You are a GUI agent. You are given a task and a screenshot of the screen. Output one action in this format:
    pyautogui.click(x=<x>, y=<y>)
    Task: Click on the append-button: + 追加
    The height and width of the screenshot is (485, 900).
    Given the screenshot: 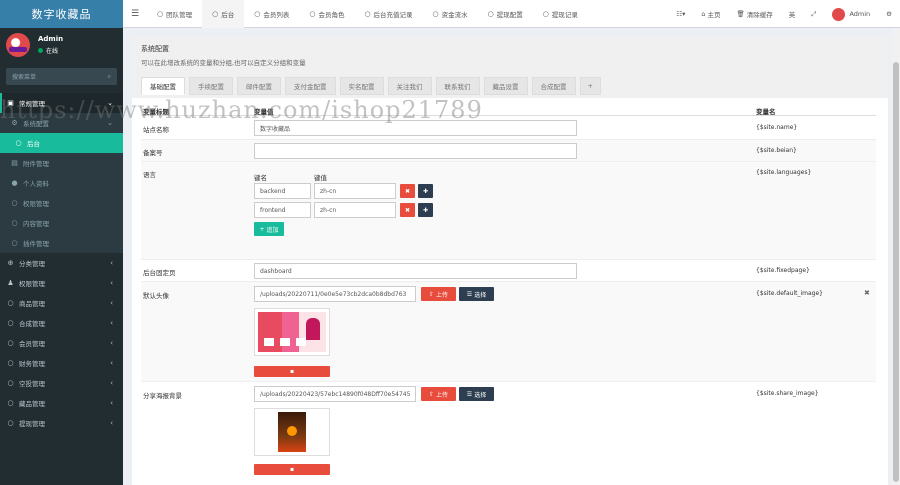 What is the action you would take?
    pyautogui.click(x=269, y=229)
    